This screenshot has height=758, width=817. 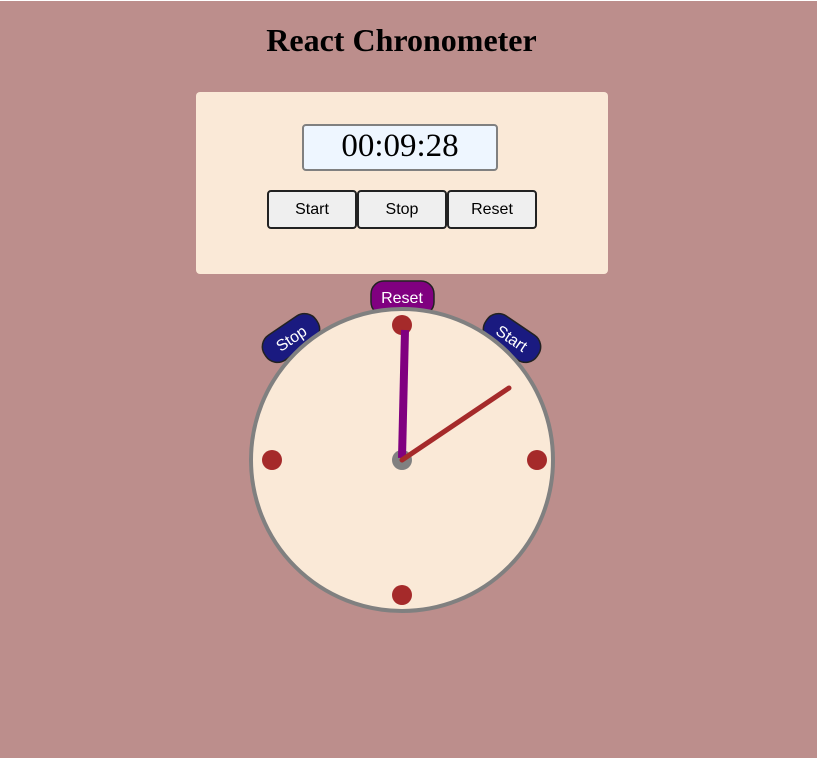 I want to click on minute-hand, so click(x=403, y=394).